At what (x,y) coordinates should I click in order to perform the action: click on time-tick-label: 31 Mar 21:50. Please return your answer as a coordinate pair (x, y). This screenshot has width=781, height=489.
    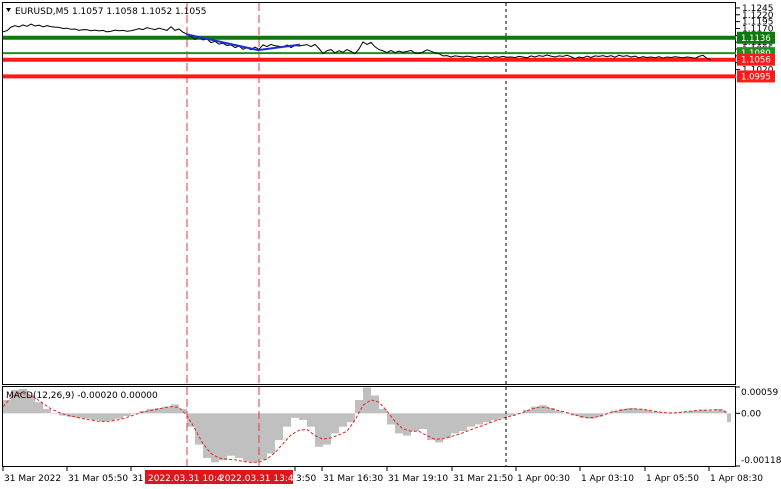
    Looking at the image, I should click on (483, 479).